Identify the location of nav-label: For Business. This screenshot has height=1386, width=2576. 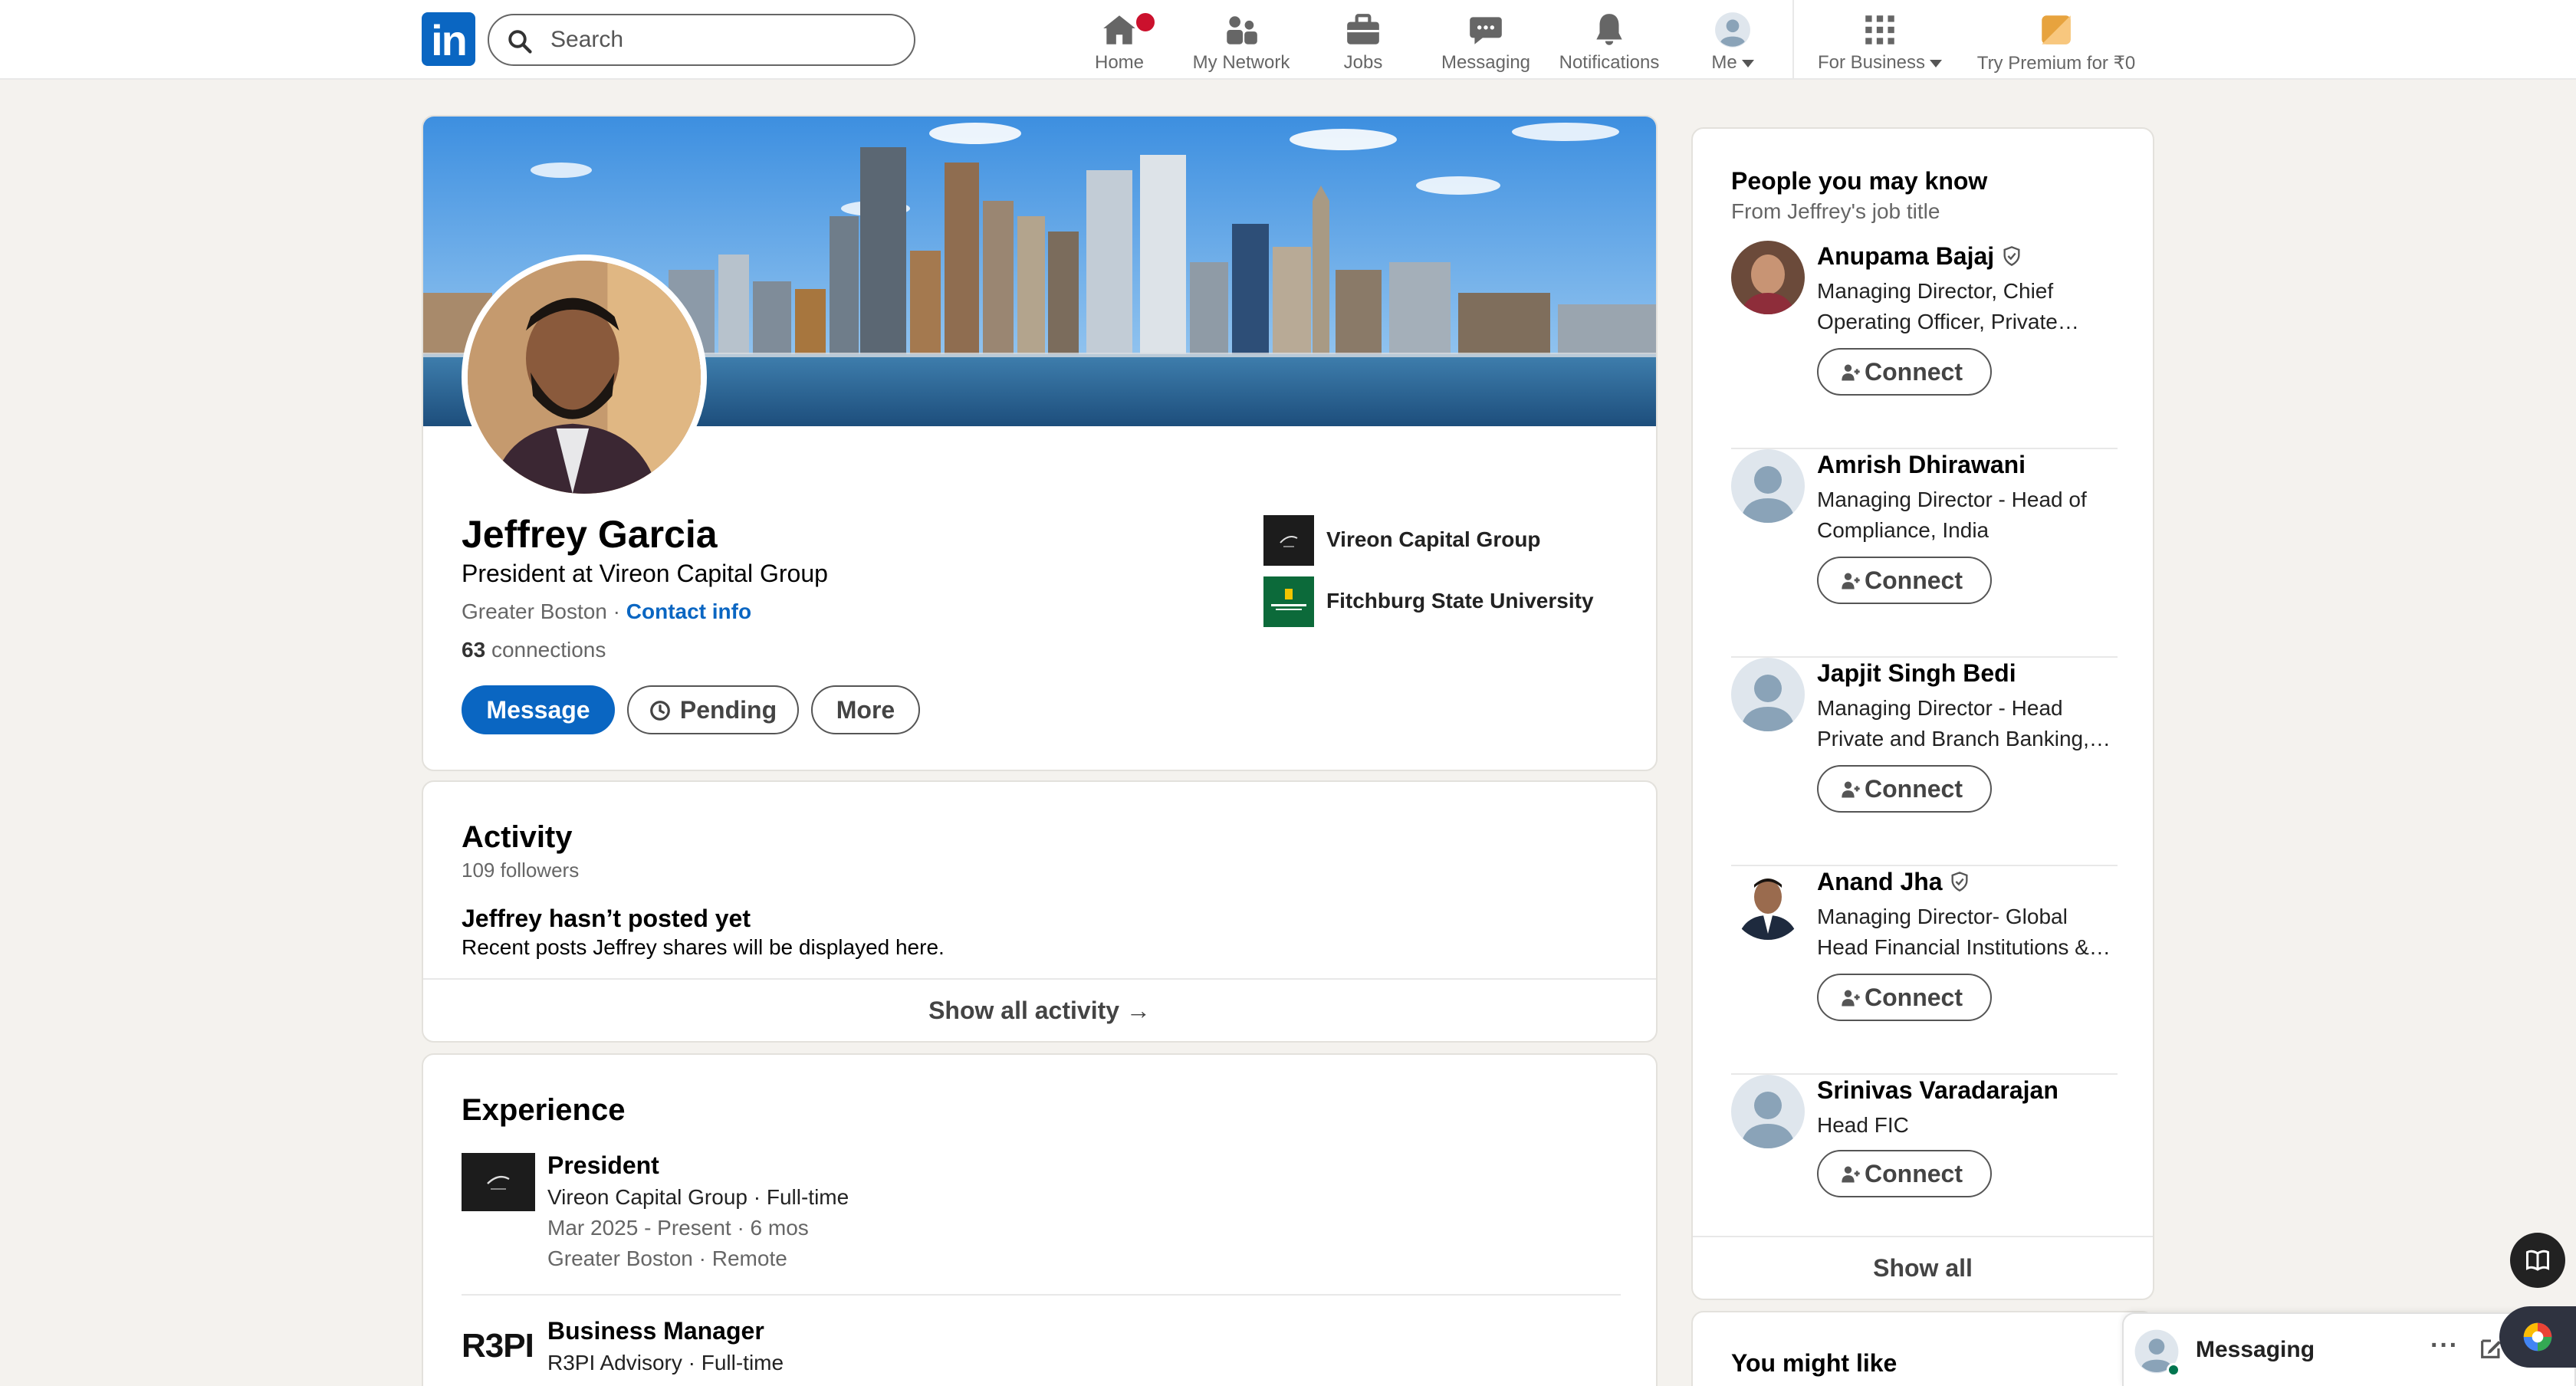
(1871, 63).